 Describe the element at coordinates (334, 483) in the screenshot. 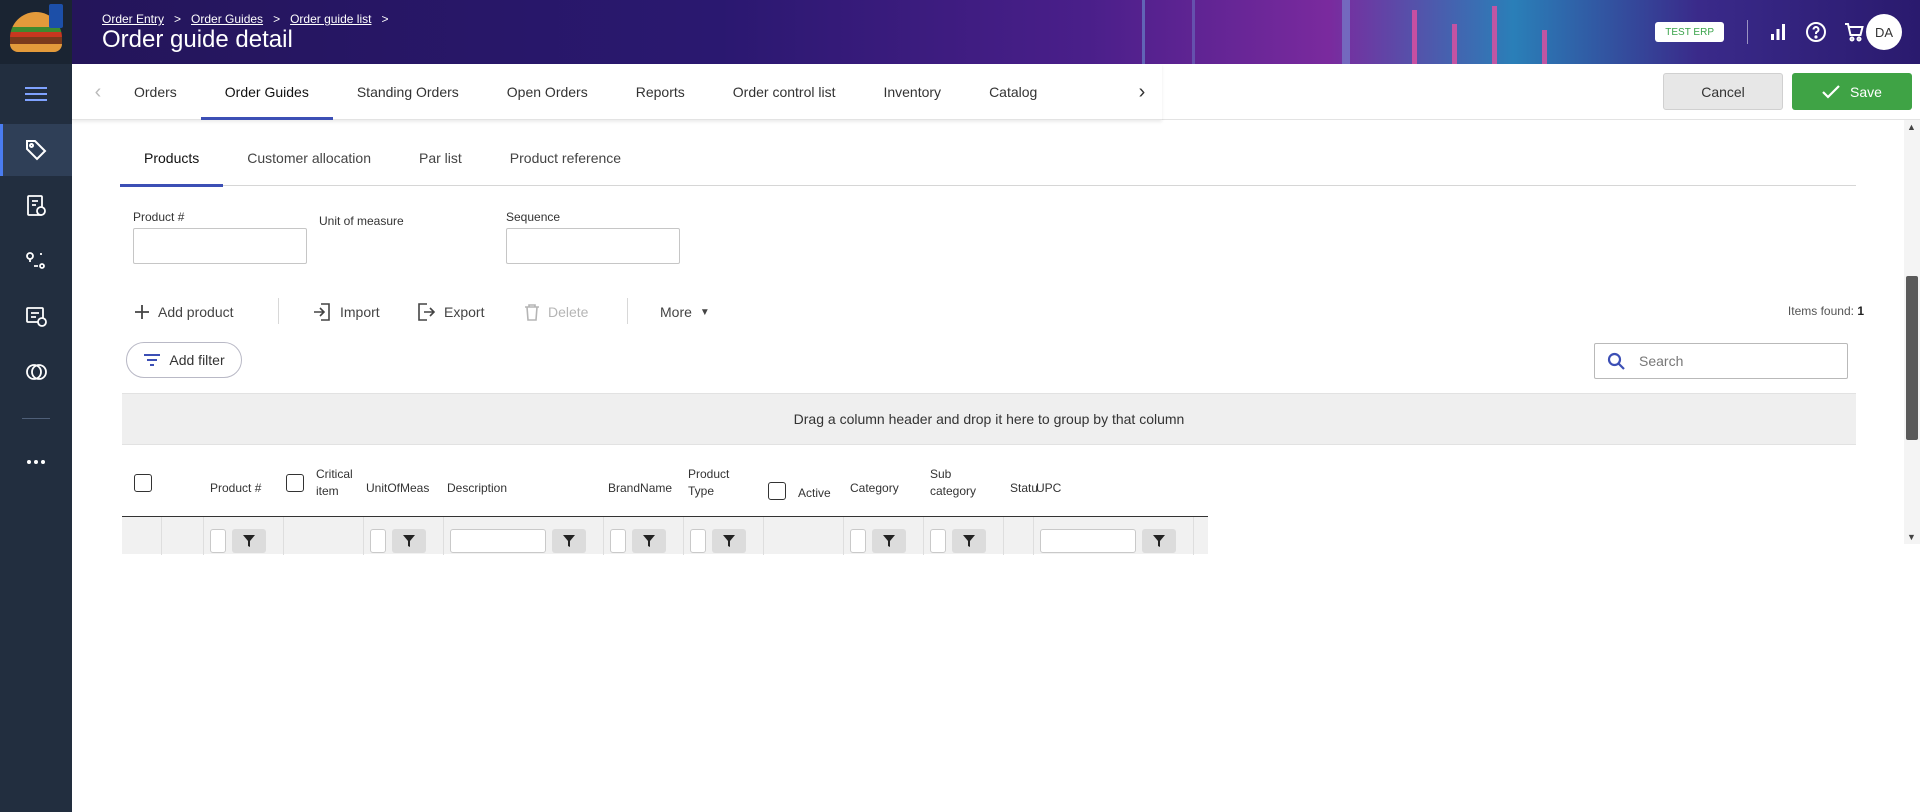

I see `column-header-critical-item: Critical item` at that location.